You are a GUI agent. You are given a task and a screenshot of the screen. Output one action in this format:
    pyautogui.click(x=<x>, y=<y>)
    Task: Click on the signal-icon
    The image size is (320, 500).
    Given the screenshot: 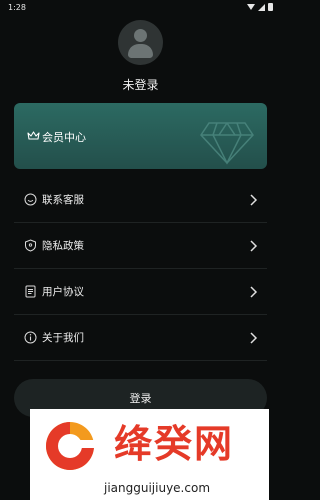 What is the action you would take?
    pyautogui.click(x=261, y=7)
    